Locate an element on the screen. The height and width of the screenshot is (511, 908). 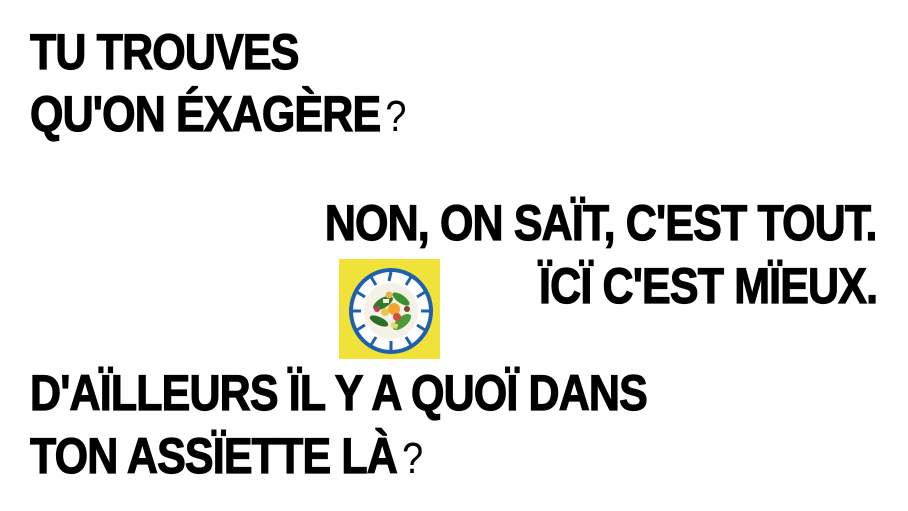
headline-line-4: ÏCÏ C'EST MÏEUX. is located at coordinates (708, 285).